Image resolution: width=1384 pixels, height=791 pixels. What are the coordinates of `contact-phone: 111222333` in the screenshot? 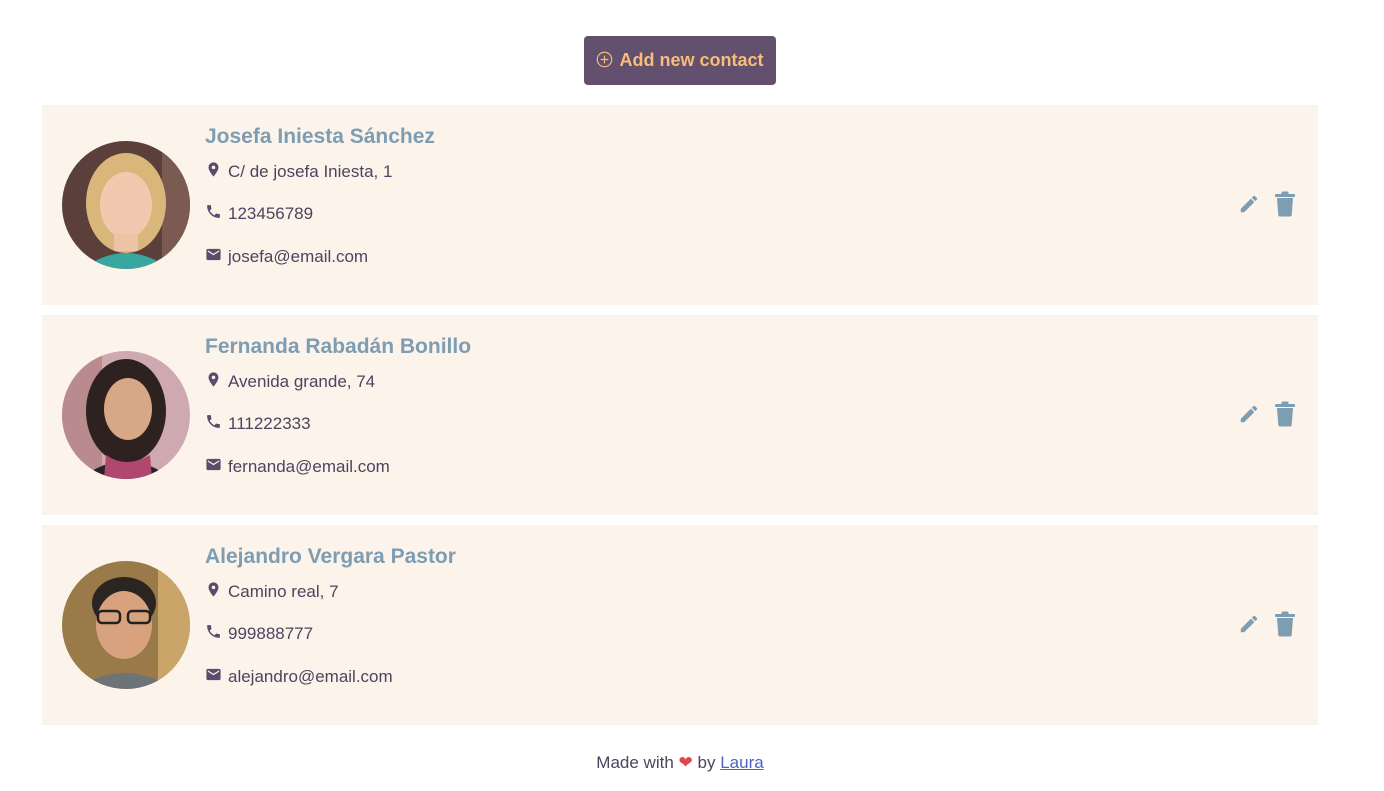 It's located at (269, 423).